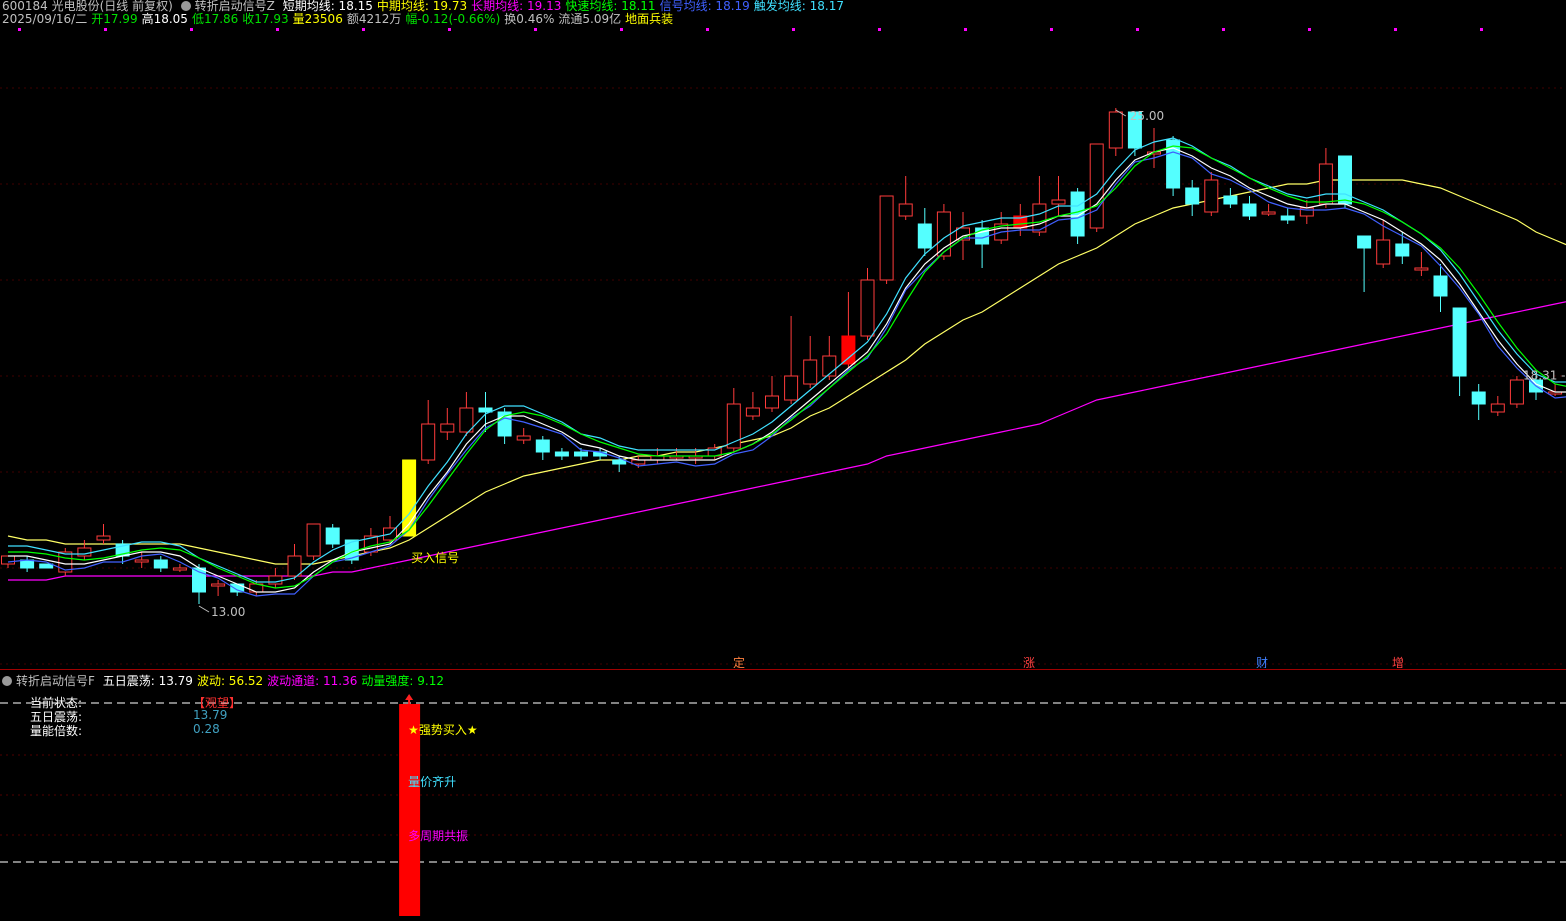 Image resolution: width=1566 pixels, height=921 pixels. What do you see at coordinates (1029, 661) in the screenshot?
I see `event-marker: 涨` at bounding box center [1029, 661].